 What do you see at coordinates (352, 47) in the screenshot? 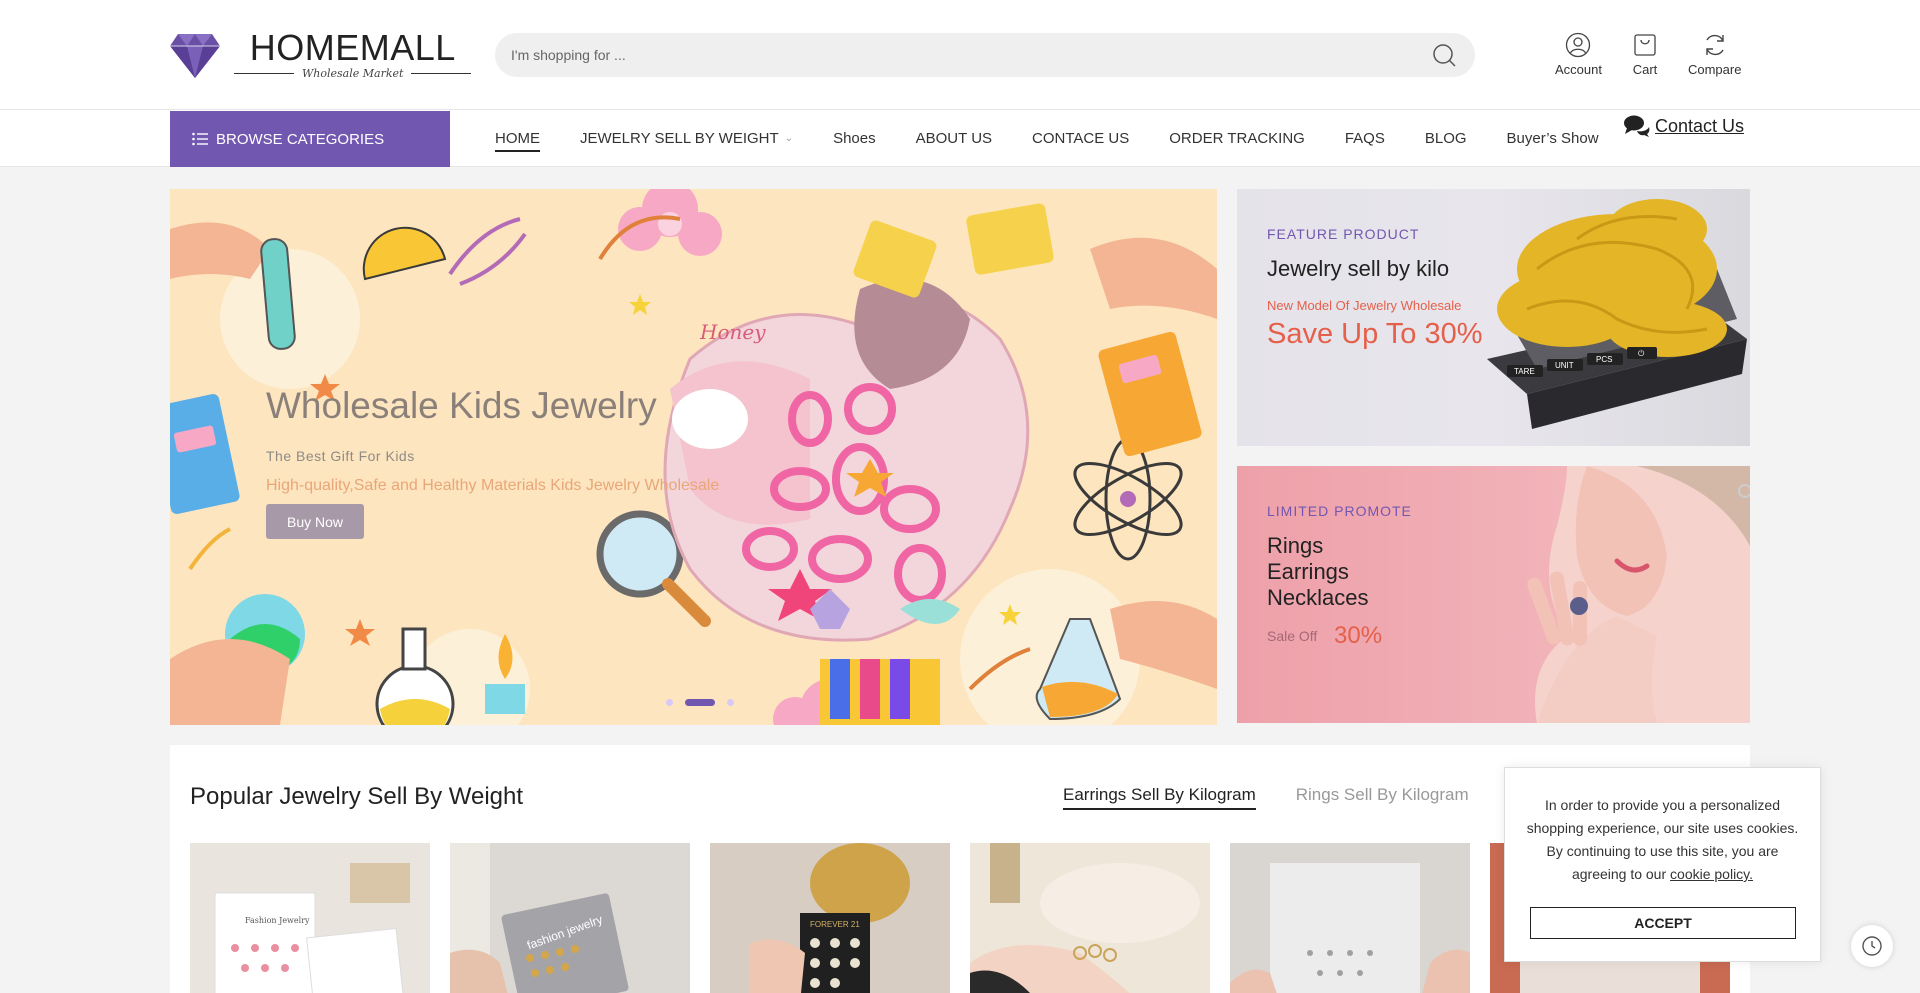
I see `logo-wordmark: HOMEMALL` at bounding box center [352, 47].